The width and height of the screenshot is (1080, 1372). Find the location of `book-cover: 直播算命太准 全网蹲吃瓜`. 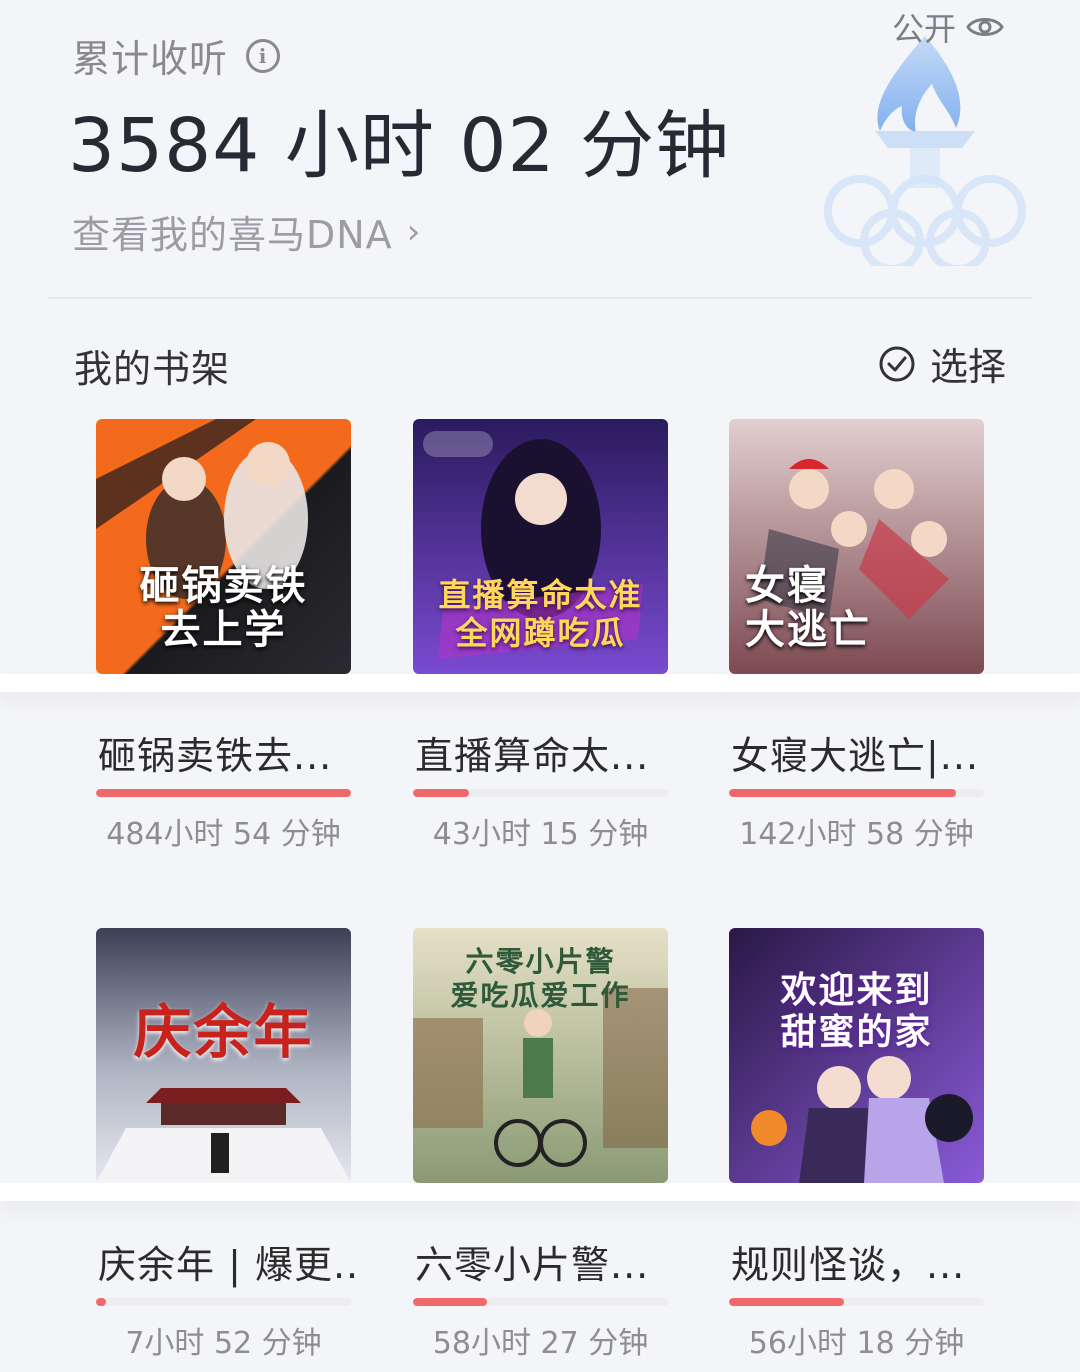

book-cover: 直播算命太准 全网蹲吃瓜 is located at coordinates (540, 546).